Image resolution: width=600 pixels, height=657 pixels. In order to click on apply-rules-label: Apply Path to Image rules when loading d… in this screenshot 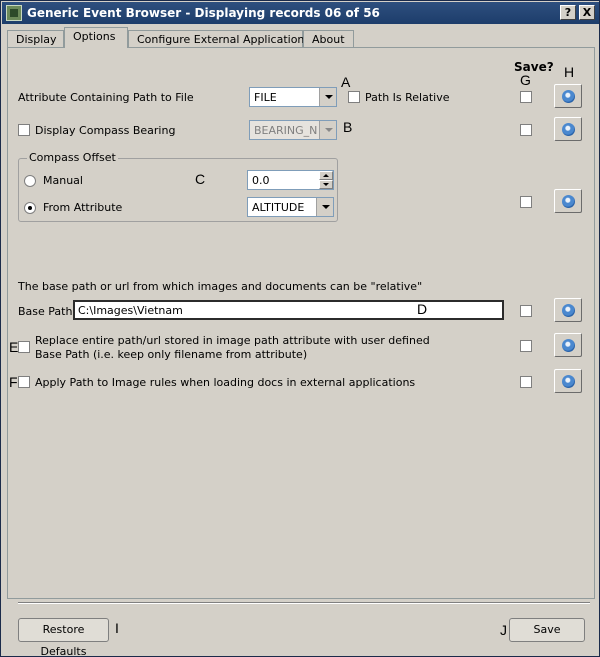, I will do `click(225, 382)`.